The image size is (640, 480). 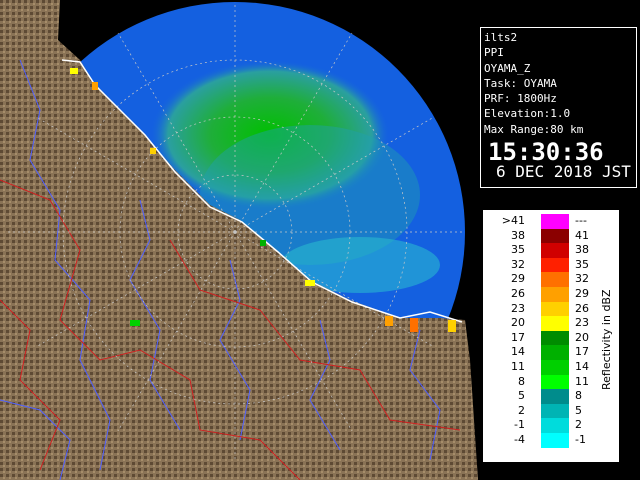 I want to click on legend-high-value: -1, so click(x=580, y=439).